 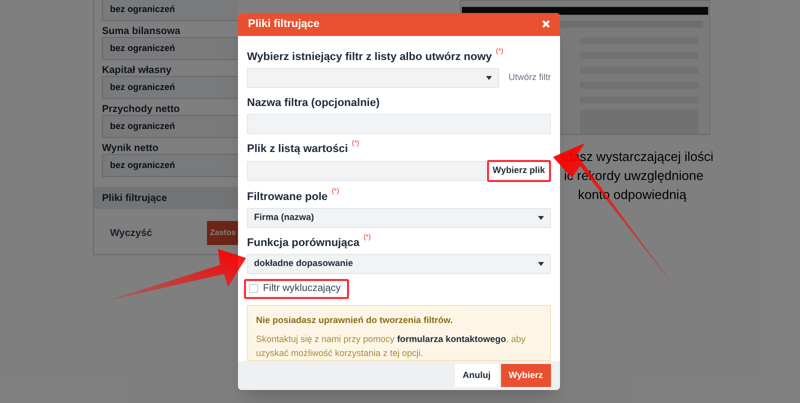 What do you see at coordinates (372, 78) in the screenshot?
I see `select-field` at bounding box center [372, 78].